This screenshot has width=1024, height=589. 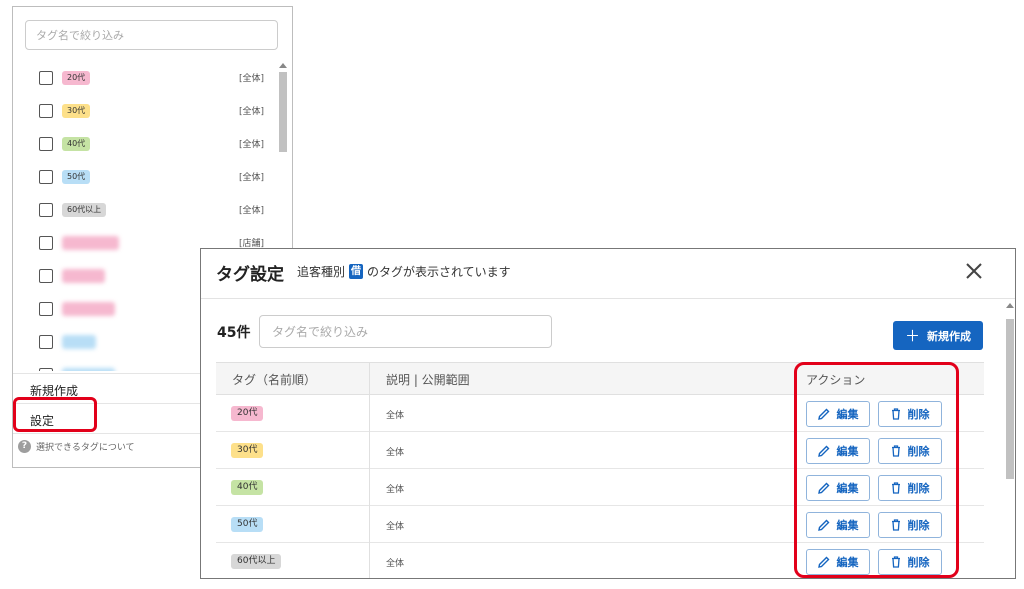 I want to click on tag-badge-redacted: xxxxxxxxx, so click(x=88, y=309).